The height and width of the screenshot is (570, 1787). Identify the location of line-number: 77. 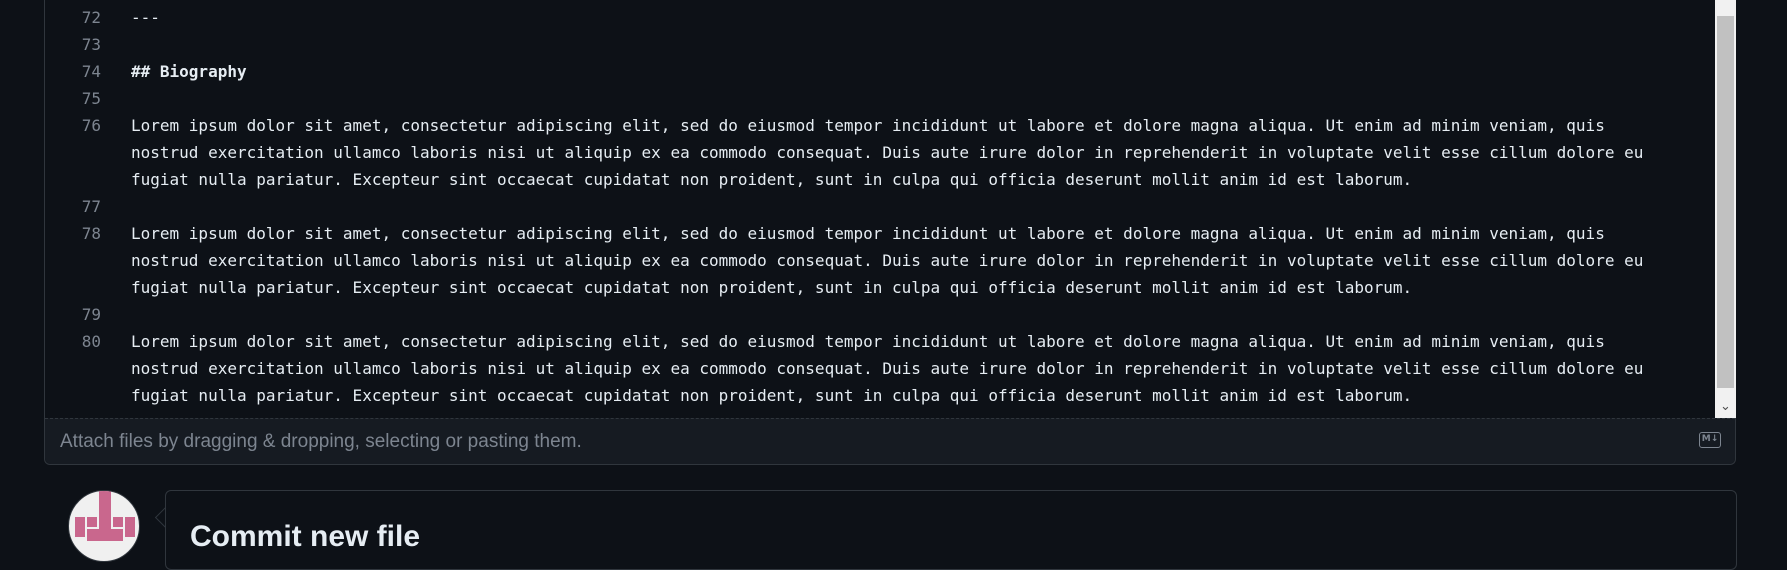
(91, 206).